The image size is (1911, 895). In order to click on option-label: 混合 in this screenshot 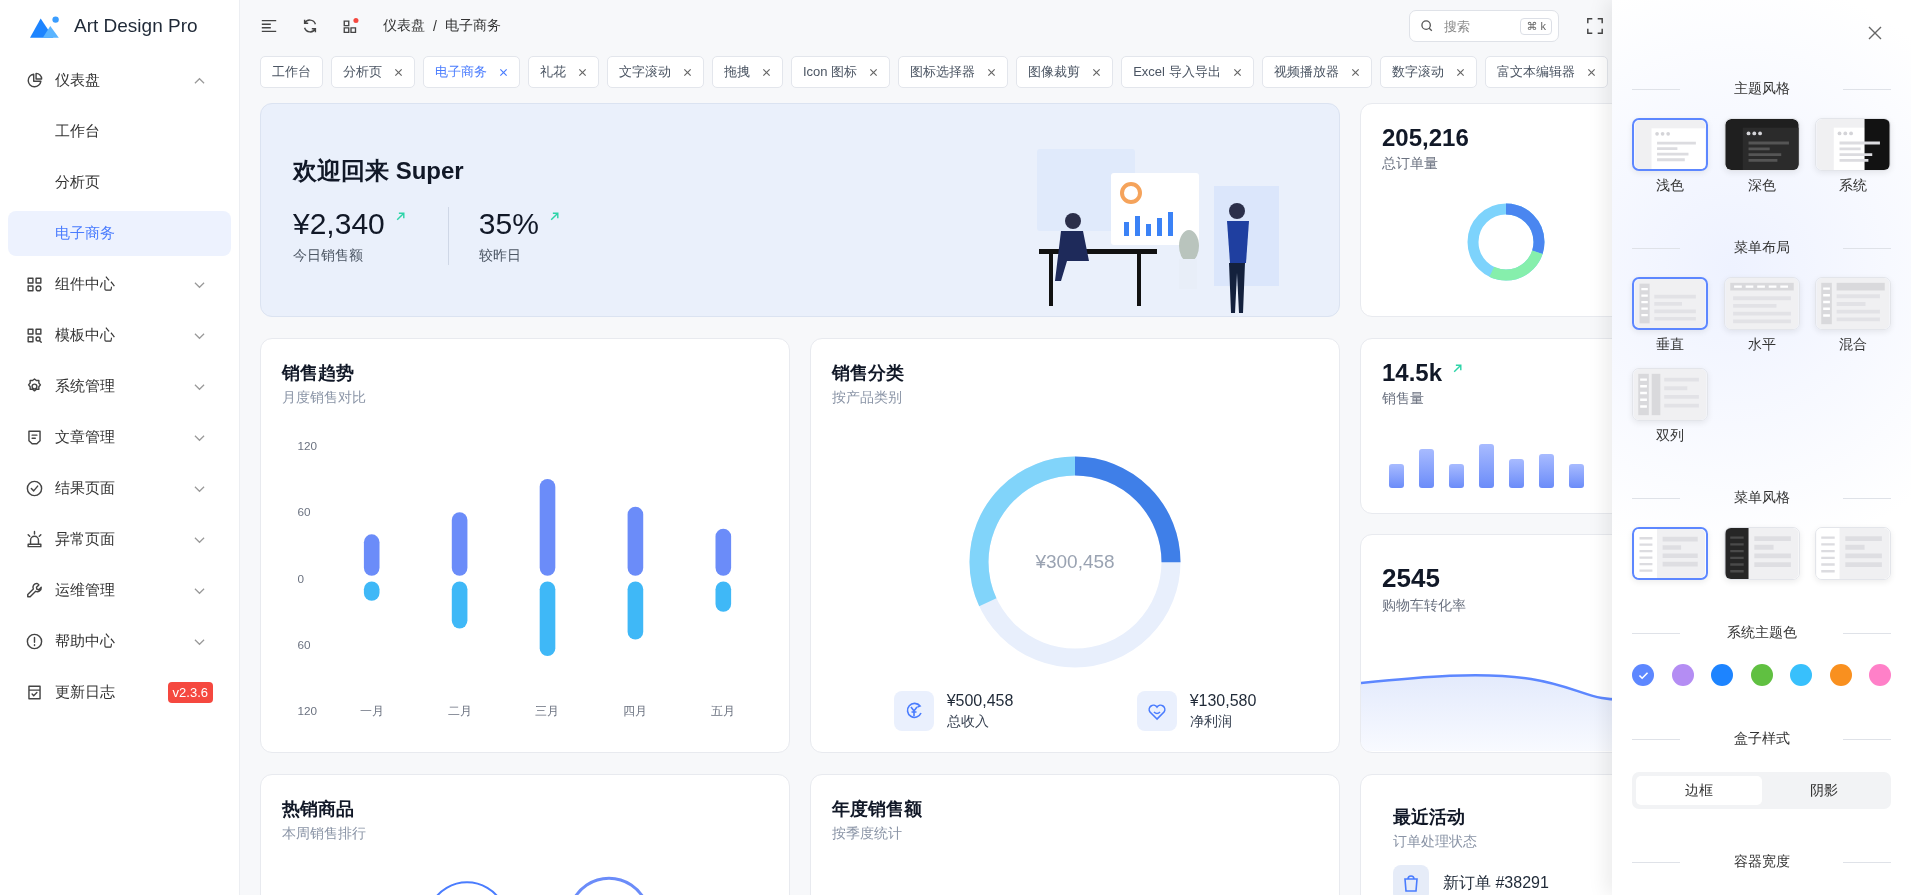, I will do `click(1853, 345)`.